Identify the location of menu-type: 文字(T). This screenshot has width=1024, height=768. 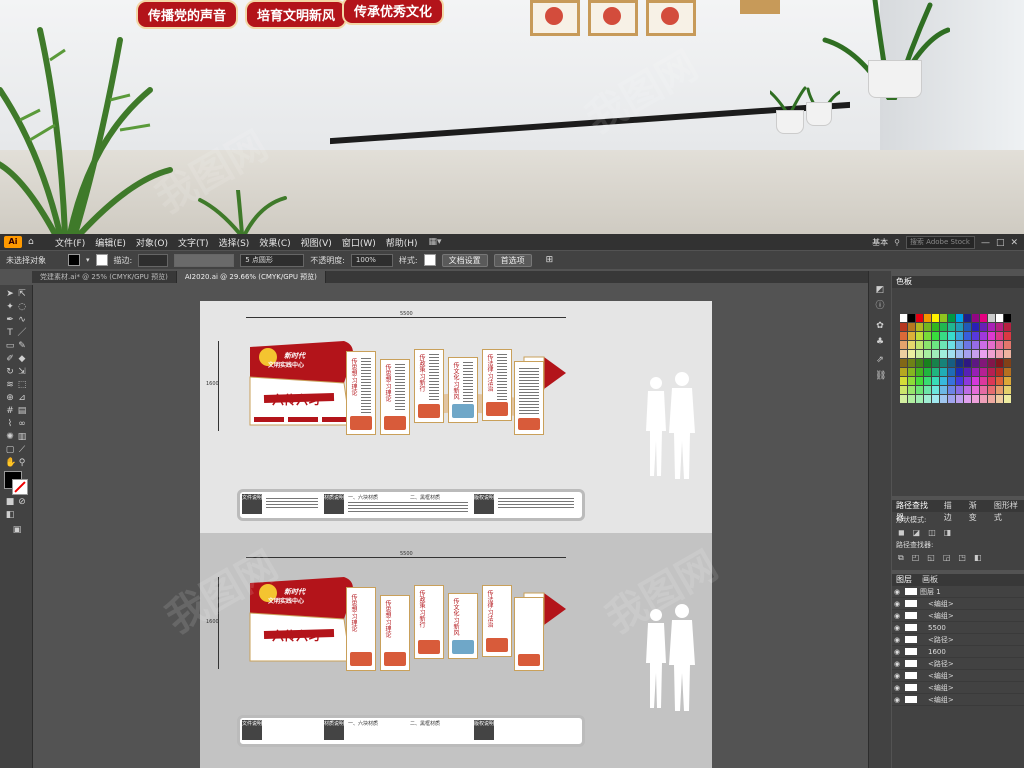
(193, 242).